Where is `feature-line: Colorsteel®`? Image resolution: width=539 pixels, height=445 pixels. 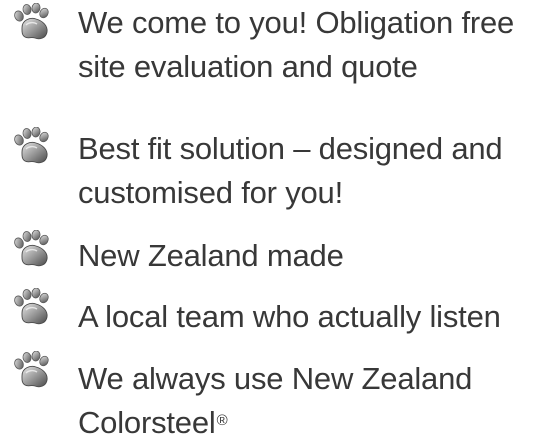
feature-line: Colorsteel® is located at coordinates (308, 423).